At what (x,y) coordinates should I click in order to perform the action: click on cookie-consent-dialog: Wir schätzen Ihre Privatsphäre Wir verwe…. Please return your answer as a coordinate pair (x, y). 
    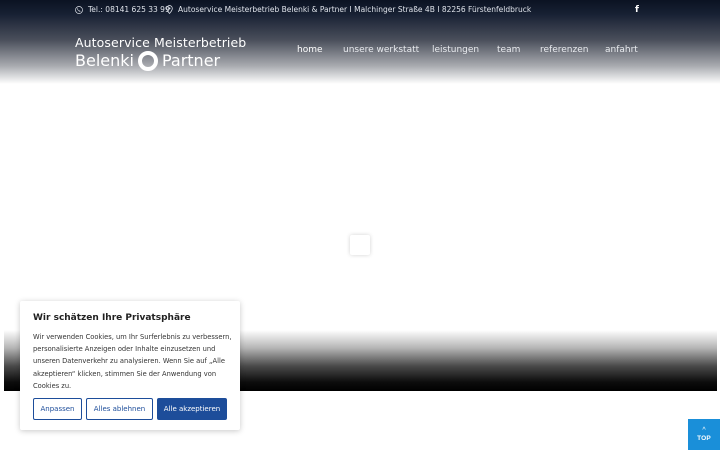
    Looking at the image, I should click on (130, 365).